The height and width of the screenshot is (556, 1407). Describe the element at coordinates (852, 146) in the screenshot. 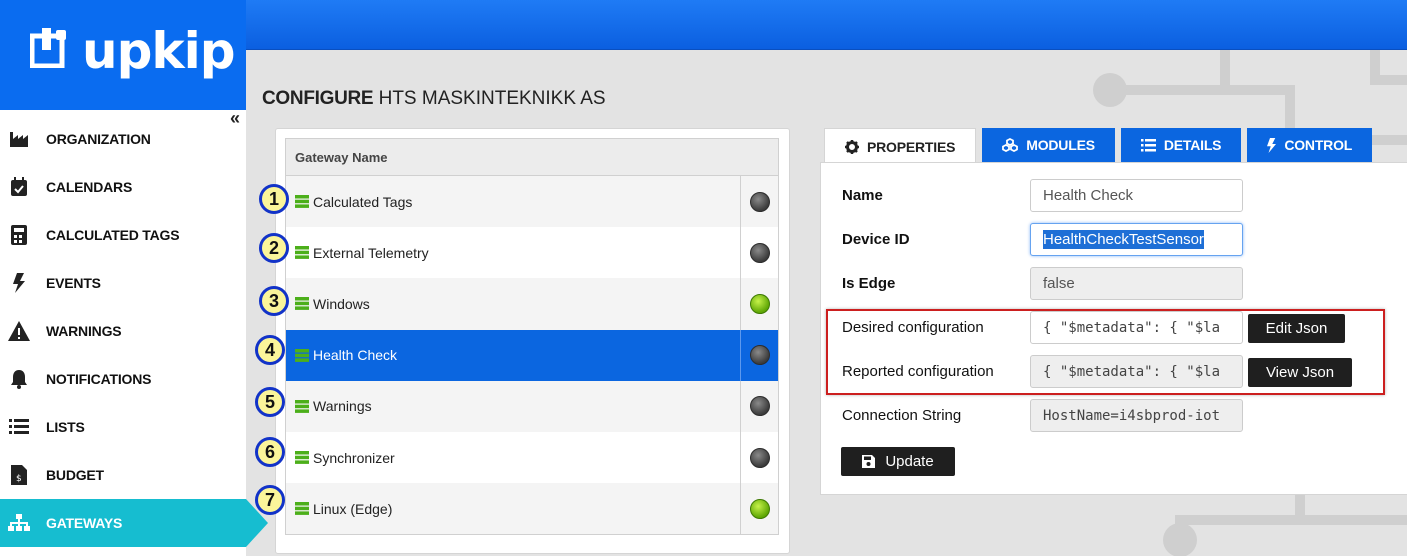

I see `gear-icon` at that location.